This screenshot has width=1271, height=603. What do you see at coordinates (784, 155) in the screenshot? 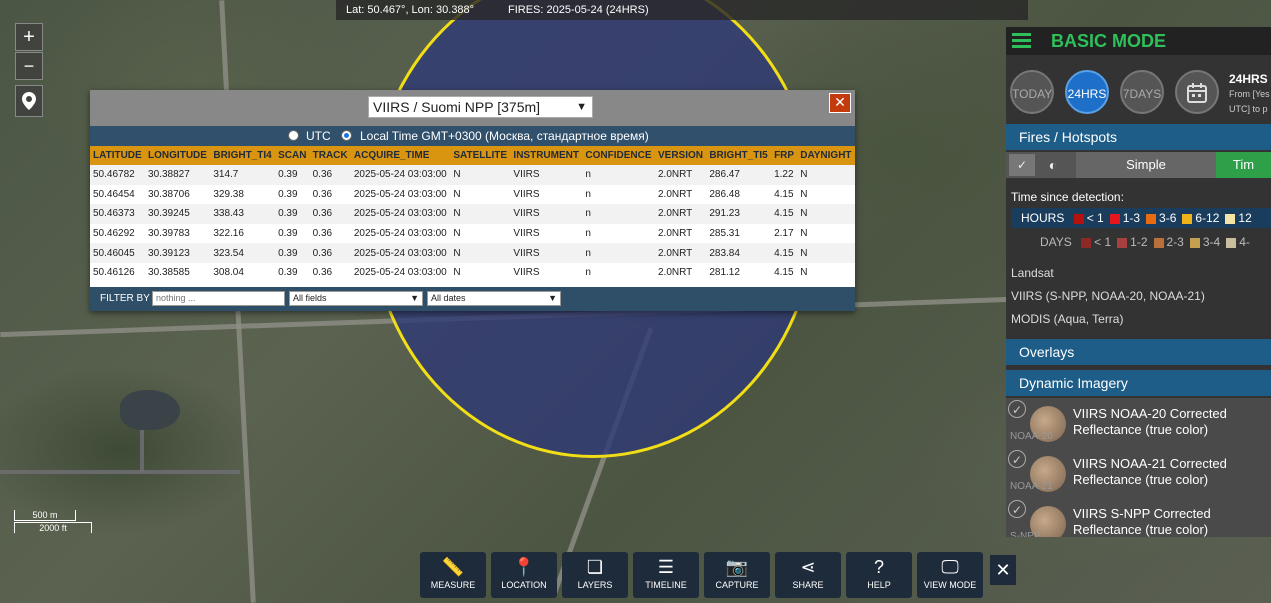
I see `column-header: FRP` at bounding box center [784, 155].